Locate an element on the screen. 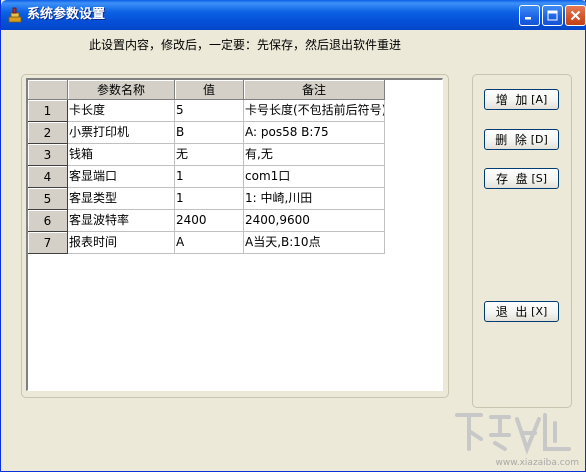  window-title: 系统参数设置 is located at coordinates (66, 14).